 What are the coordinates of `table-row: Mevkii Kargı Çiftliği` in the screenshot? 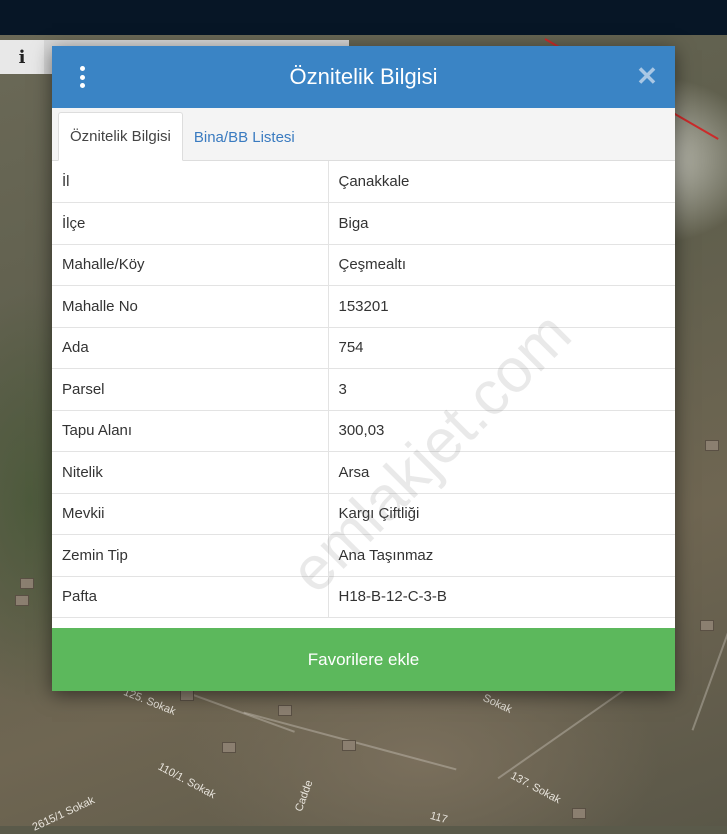 It's located at (363, 514).